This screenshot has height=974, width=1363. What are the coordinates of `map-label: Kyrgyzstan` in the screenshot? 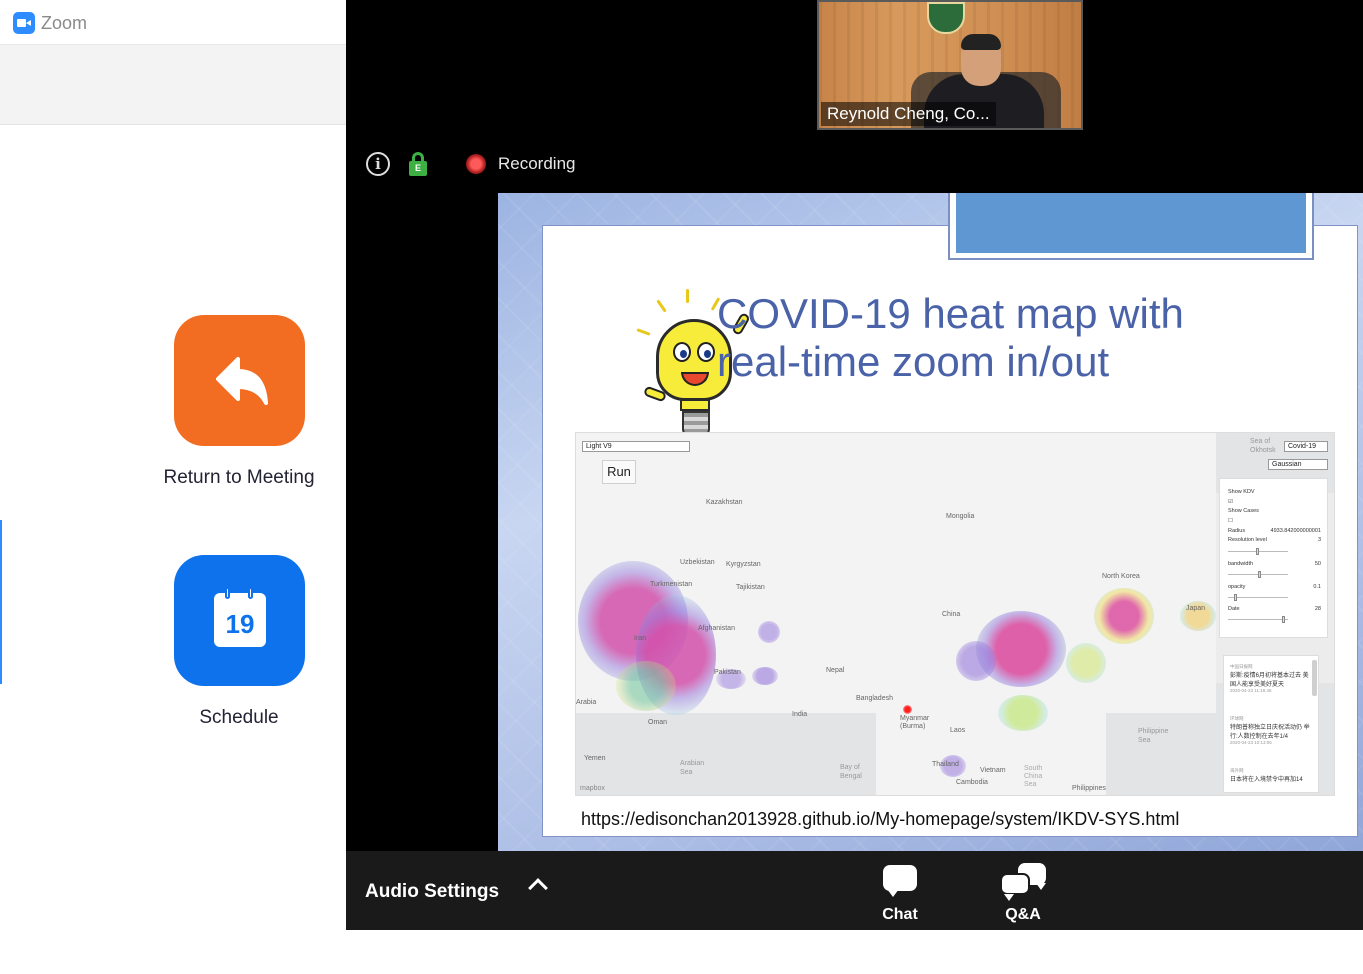 It's located at (743, 564).